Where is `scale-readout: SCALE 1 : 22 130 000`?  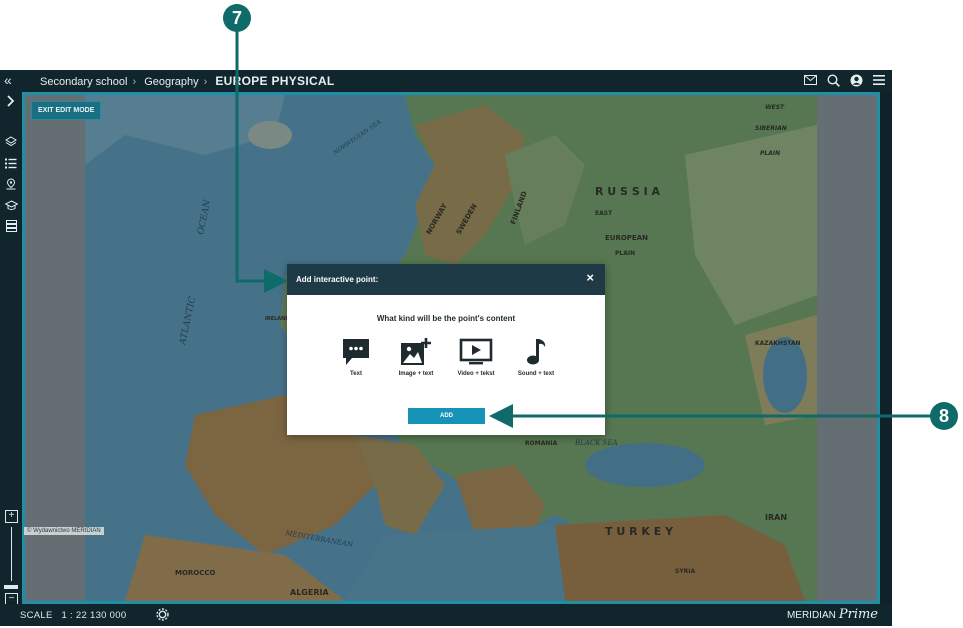
scale-readout: SCALE 1 : 22 130 000 is located at coordinates (73, 615).